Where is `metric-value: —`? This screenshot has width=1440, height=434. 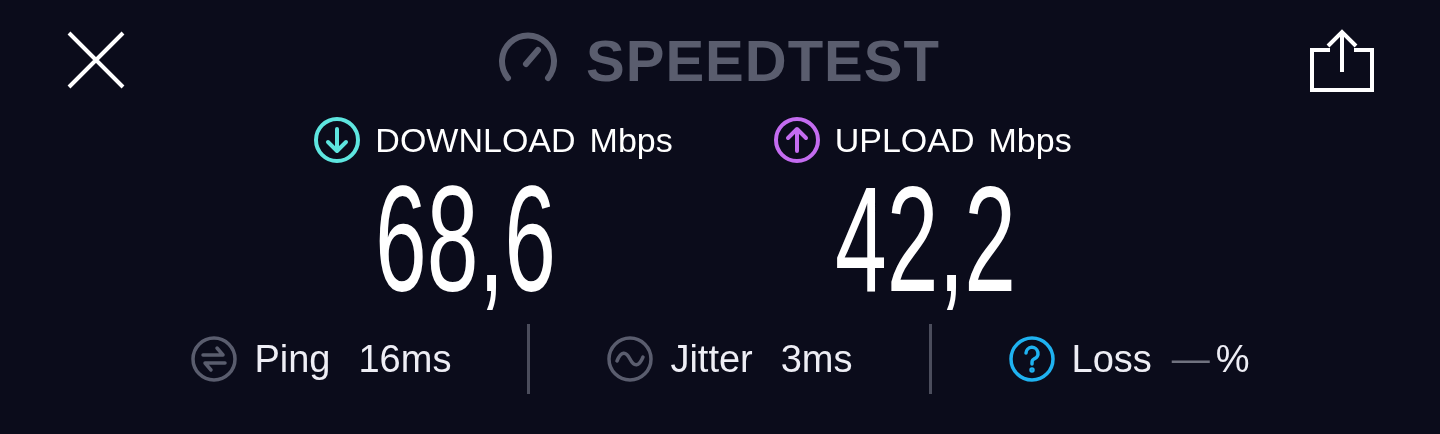 metric-value: — is located at coordinates (1190, 359).